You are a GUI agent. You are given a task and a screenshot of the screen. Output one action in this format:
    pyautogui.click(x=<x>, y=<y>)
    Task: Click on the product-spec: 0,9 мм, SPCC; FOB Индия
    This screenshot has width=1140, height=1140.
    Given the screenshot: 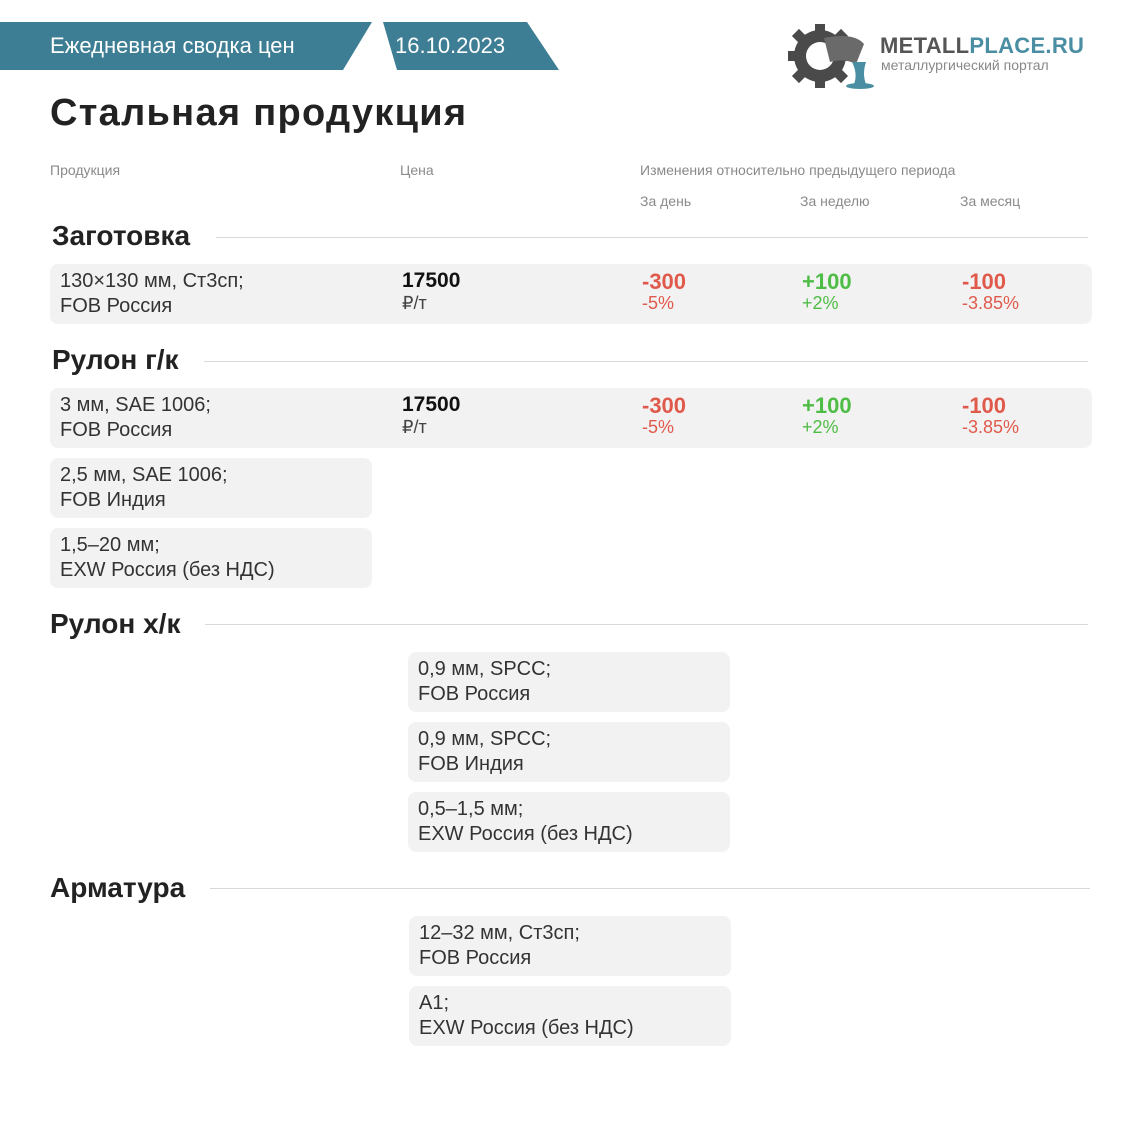 What is the action you would take?
    pyautogui.click(x=484, y=752)
    